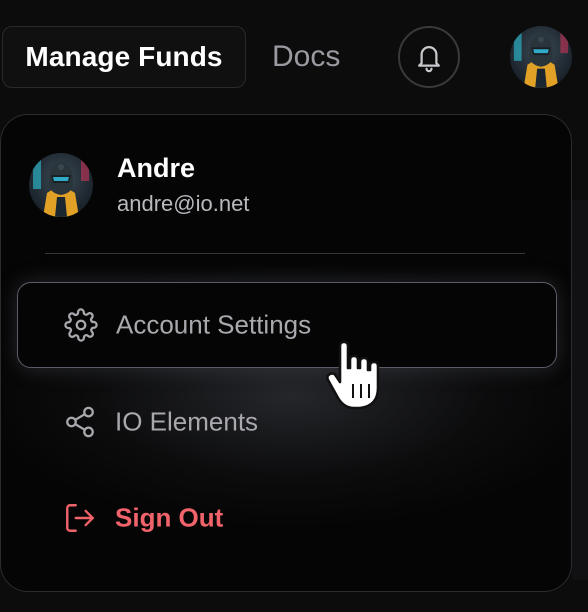 This screenshot has height=612, width=588. I want to click on menu-item-account-settings: Account Settings, so click(287, 325).